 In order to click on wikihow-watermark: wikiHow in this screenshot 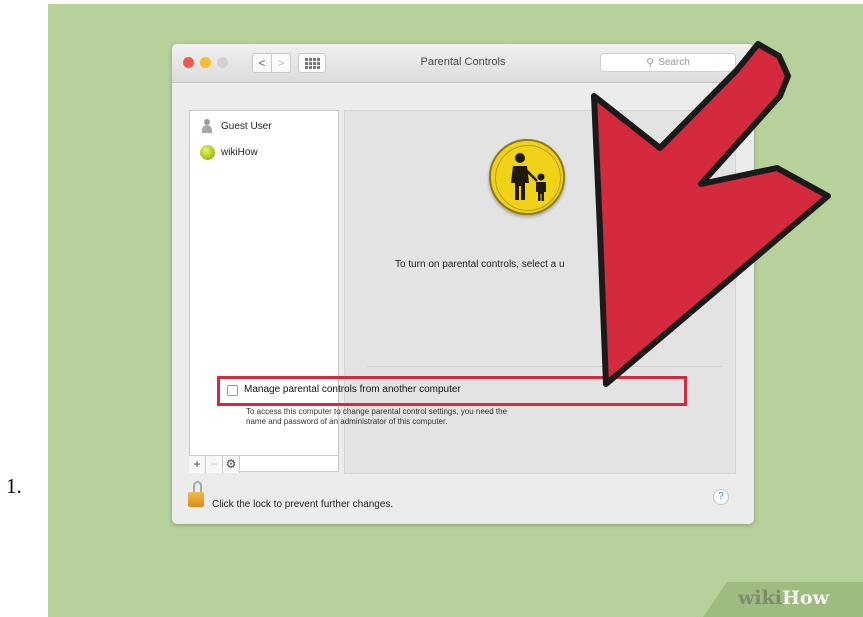, I will do `click(783, 598)`.